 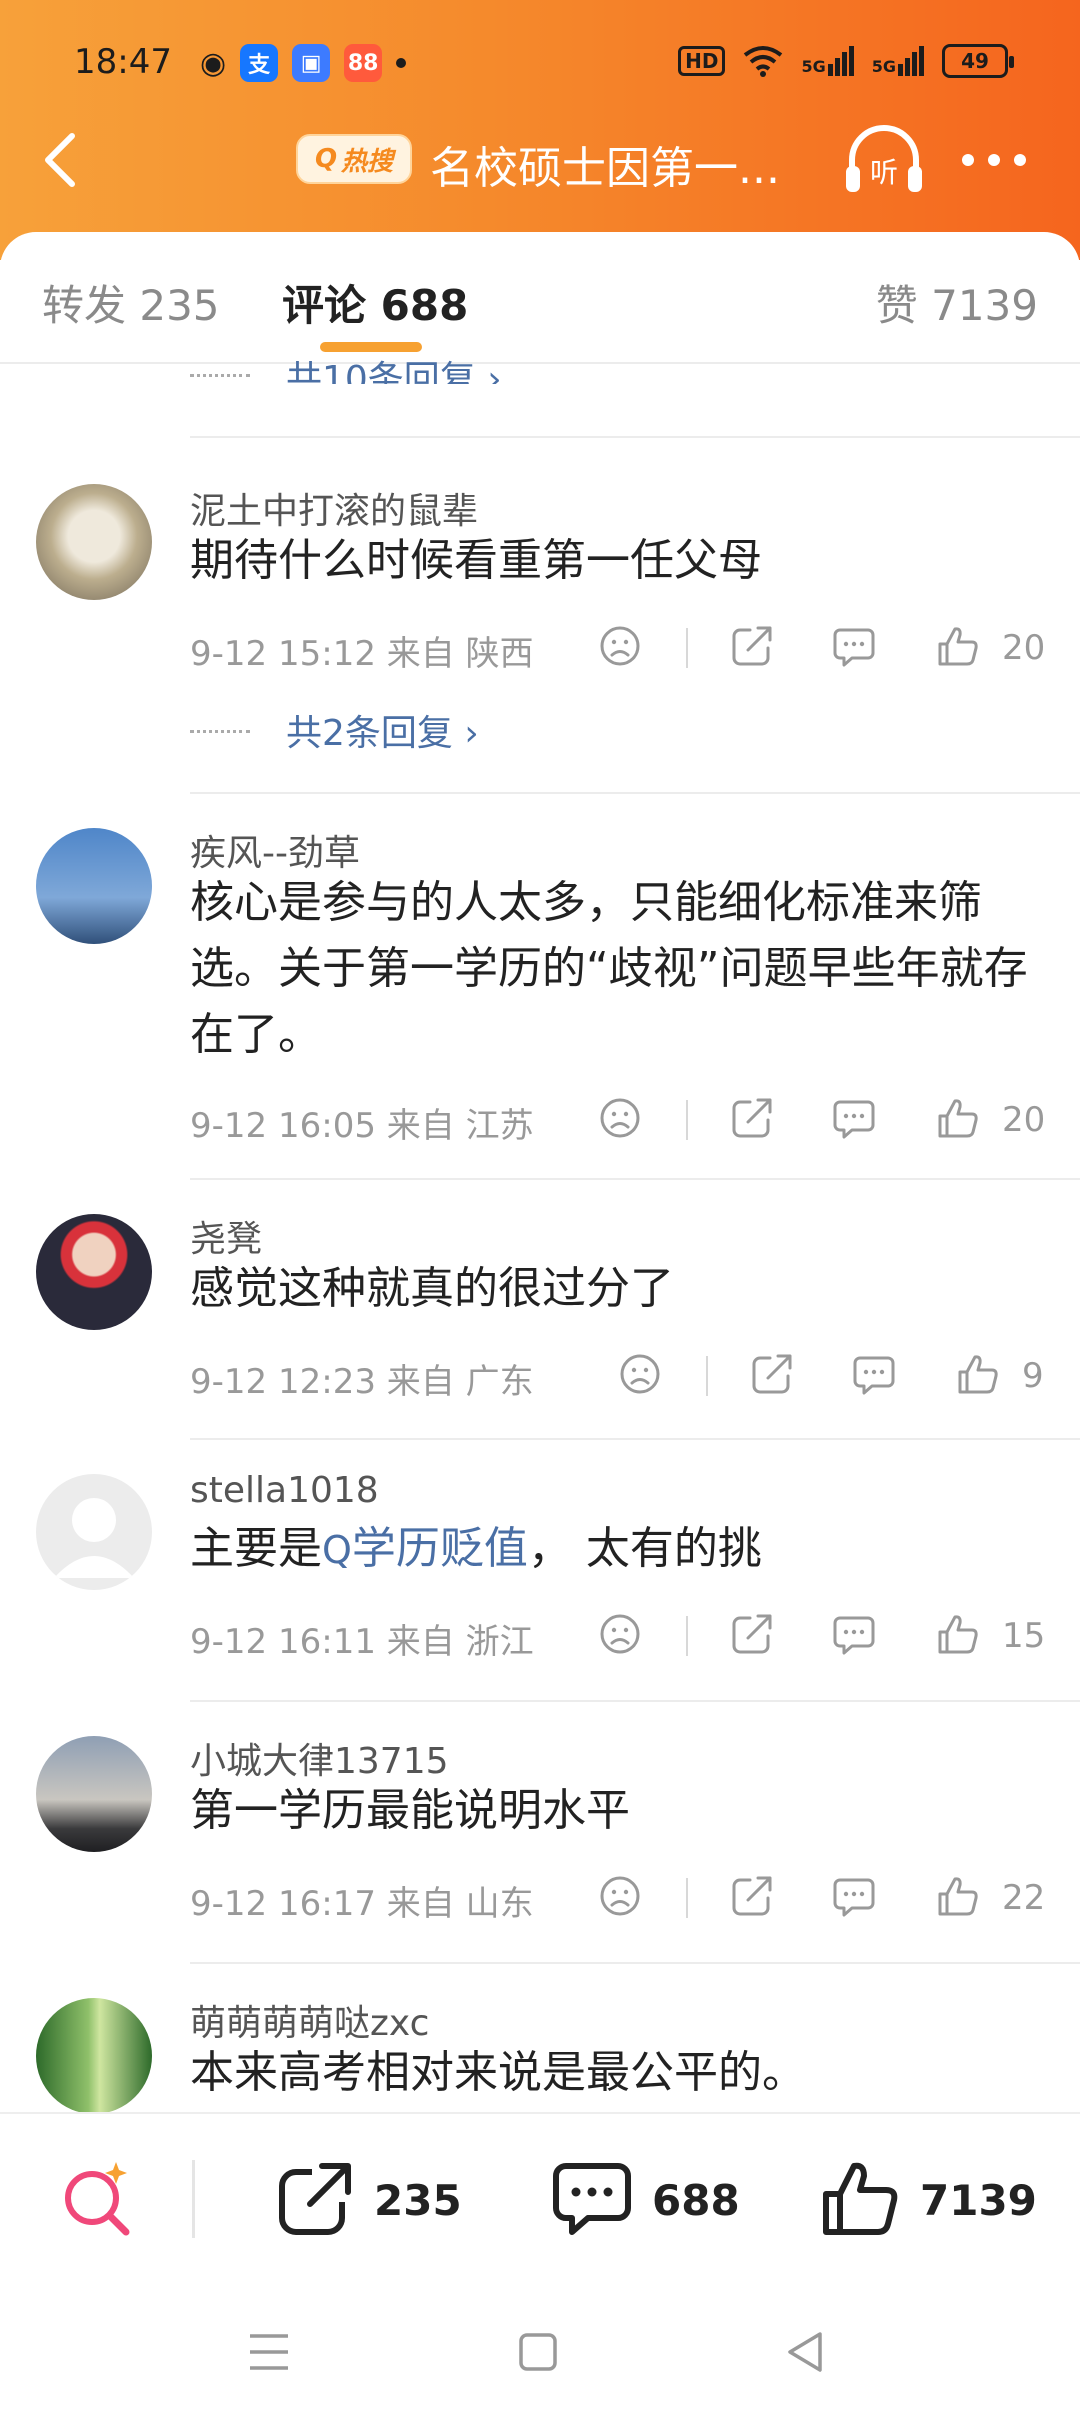 What do you see at coordinates (316, 2198) in the screenshot?
I see `repost-icon` at bounding box center [316, 2198].